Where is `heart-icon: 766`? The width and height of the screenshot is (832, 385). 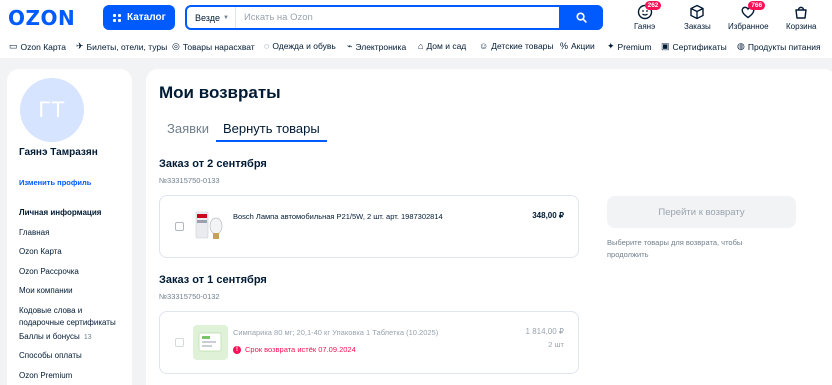 heart-icon: 766 is located at coordinates (753, 10).